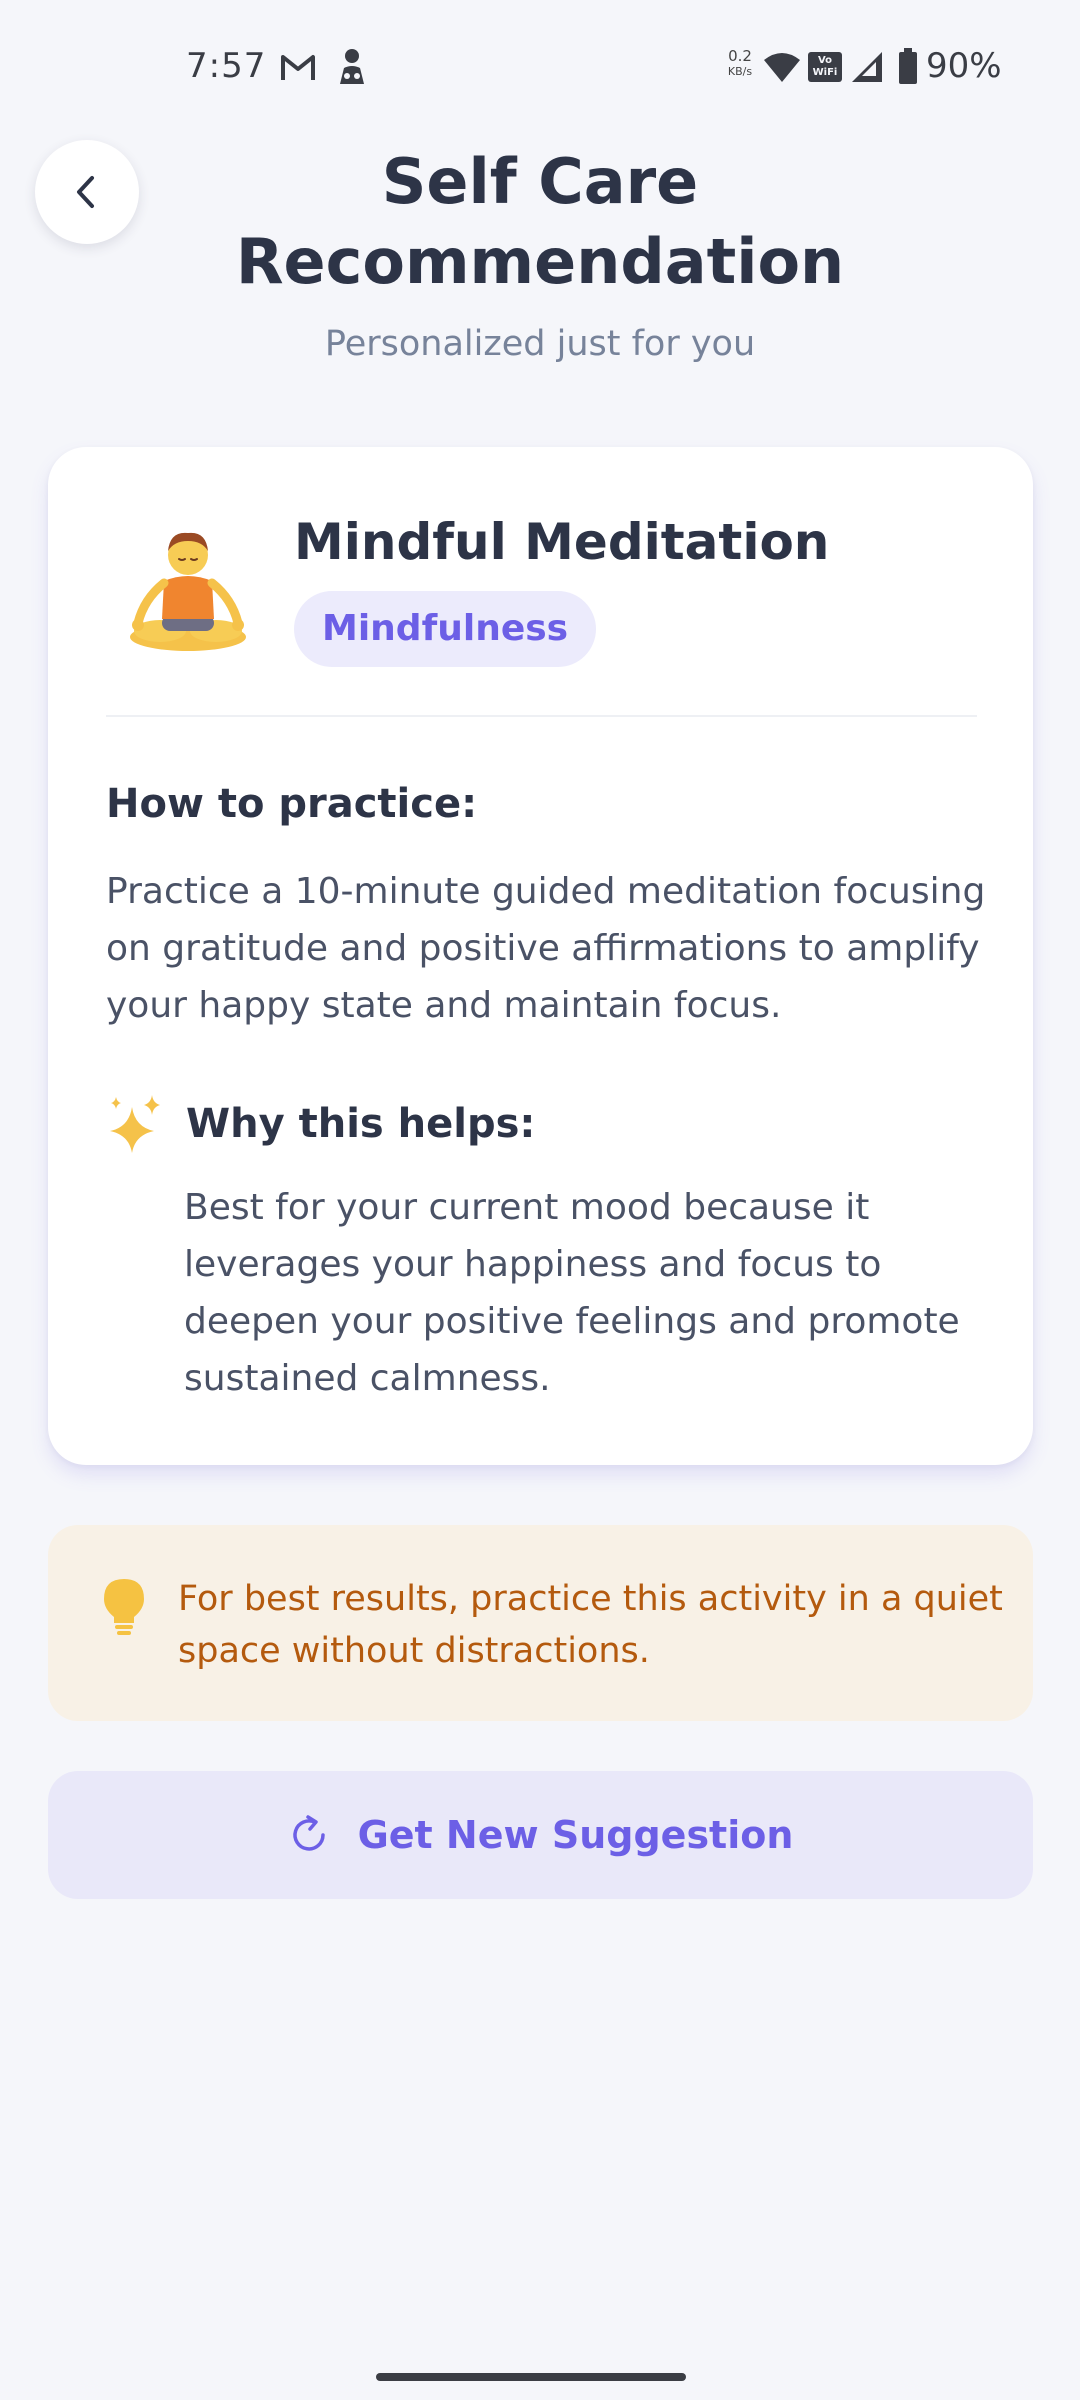  Describe the element at coordinates (540, 65) in the screenshot. I see `status-bar: 7:57 0.2 KB/s Vo WiFi 90%` at that location.